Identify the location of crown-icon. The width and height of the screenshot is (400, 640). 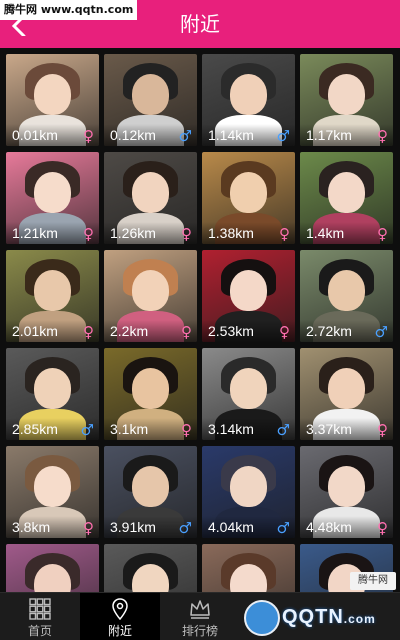
(200, 609).